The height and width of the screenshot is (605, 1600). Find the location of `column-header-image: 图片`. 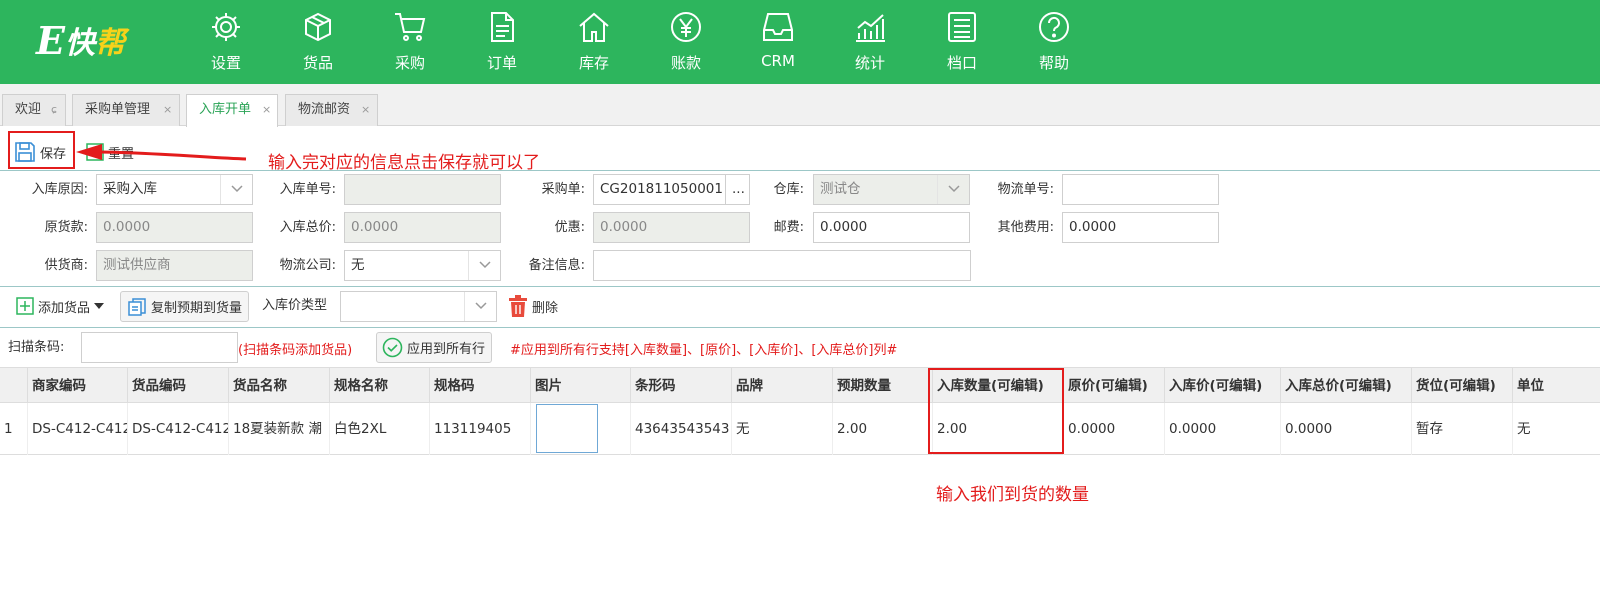

column-header-image: 图片 is located at coordinates (581, 386).